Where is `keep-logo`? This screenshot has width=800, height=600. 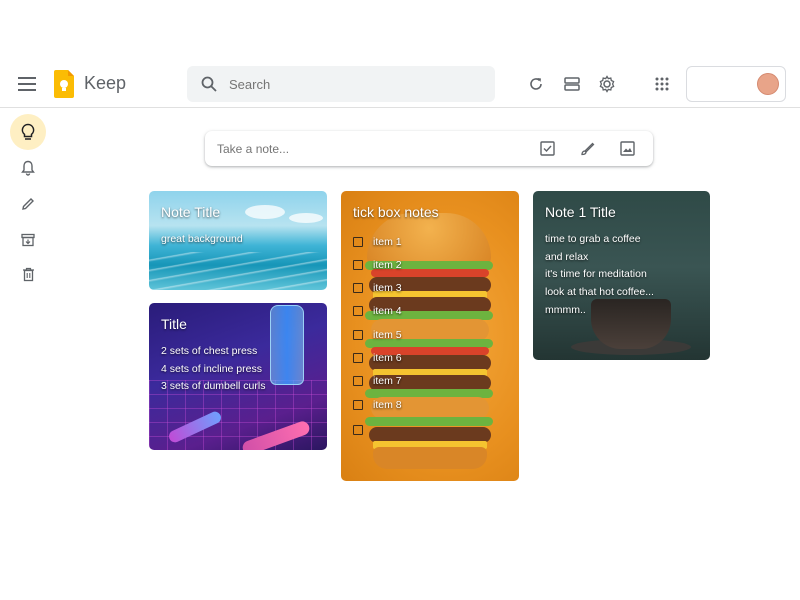 keep-logo is located at coordinates (64, 84).